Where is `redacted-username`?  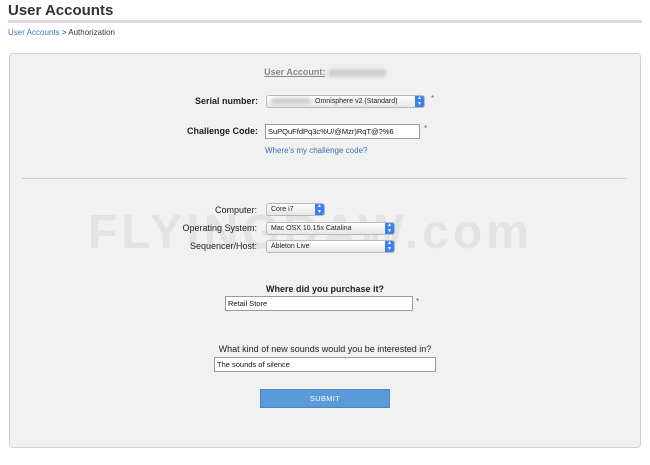
redacted-username is located at coordinates (356, 72).